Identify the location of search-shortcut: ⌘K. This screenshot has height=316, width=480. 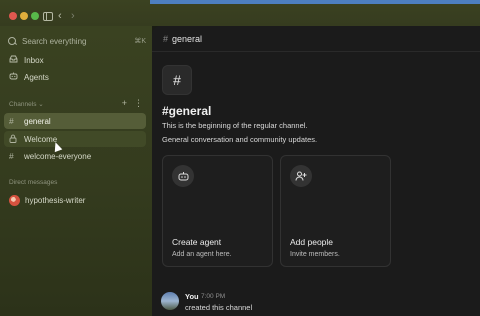
(140, 41).